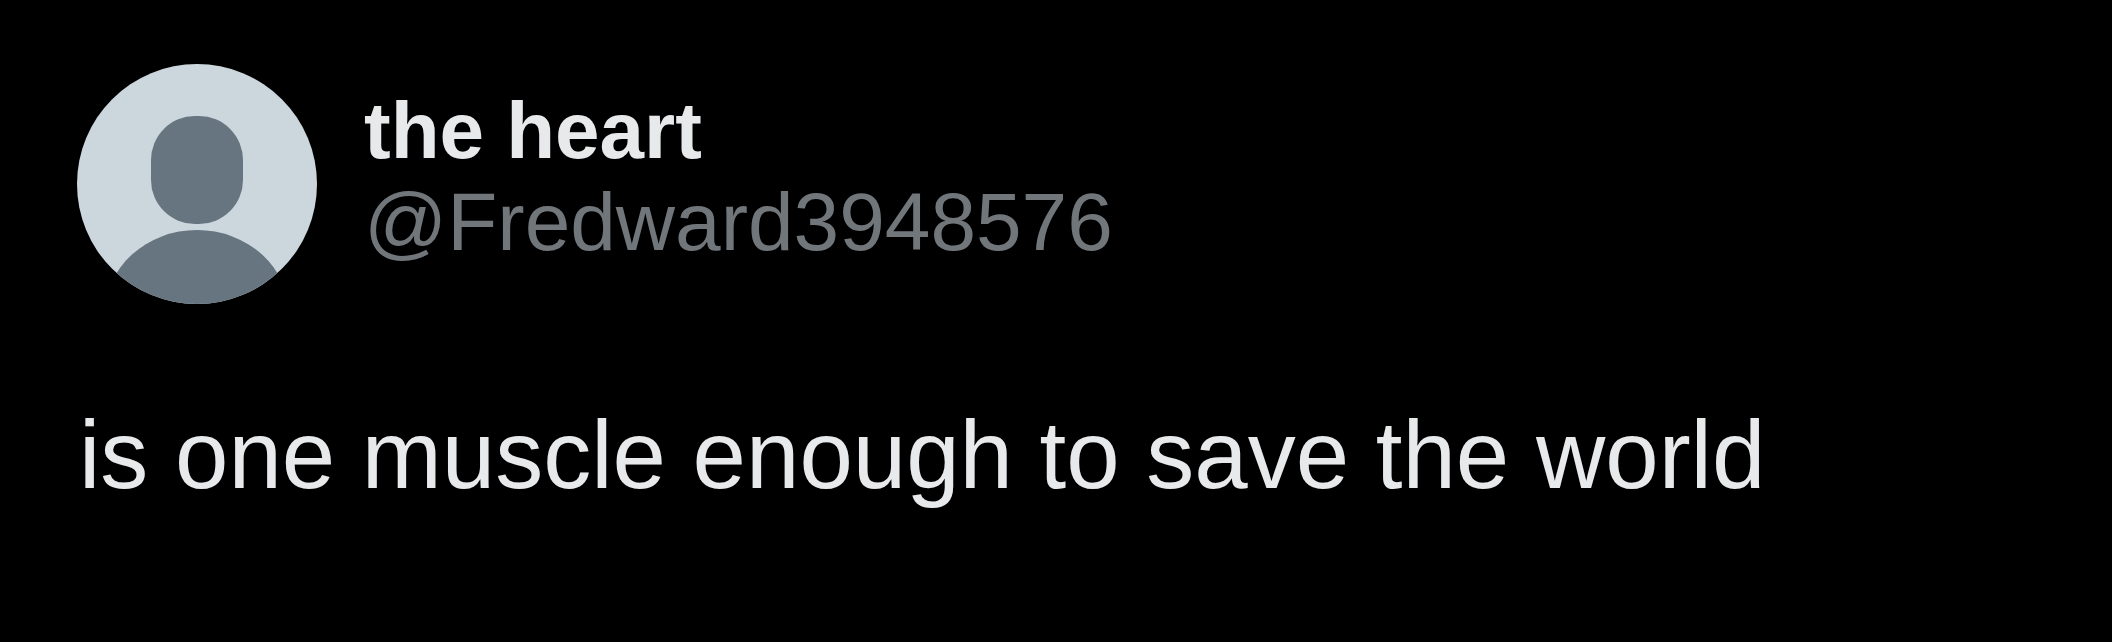 Image resolution: width=2112 pixels, height=642 pixels. I want to click on display-name: the heart, so click(738, 130).